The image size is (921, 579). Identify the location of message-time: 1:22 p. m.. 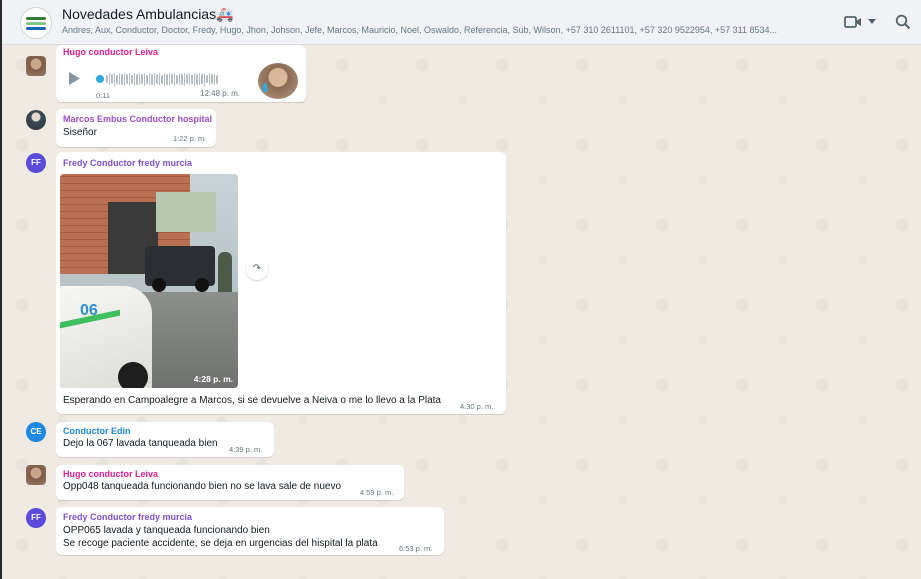
(190, 138).